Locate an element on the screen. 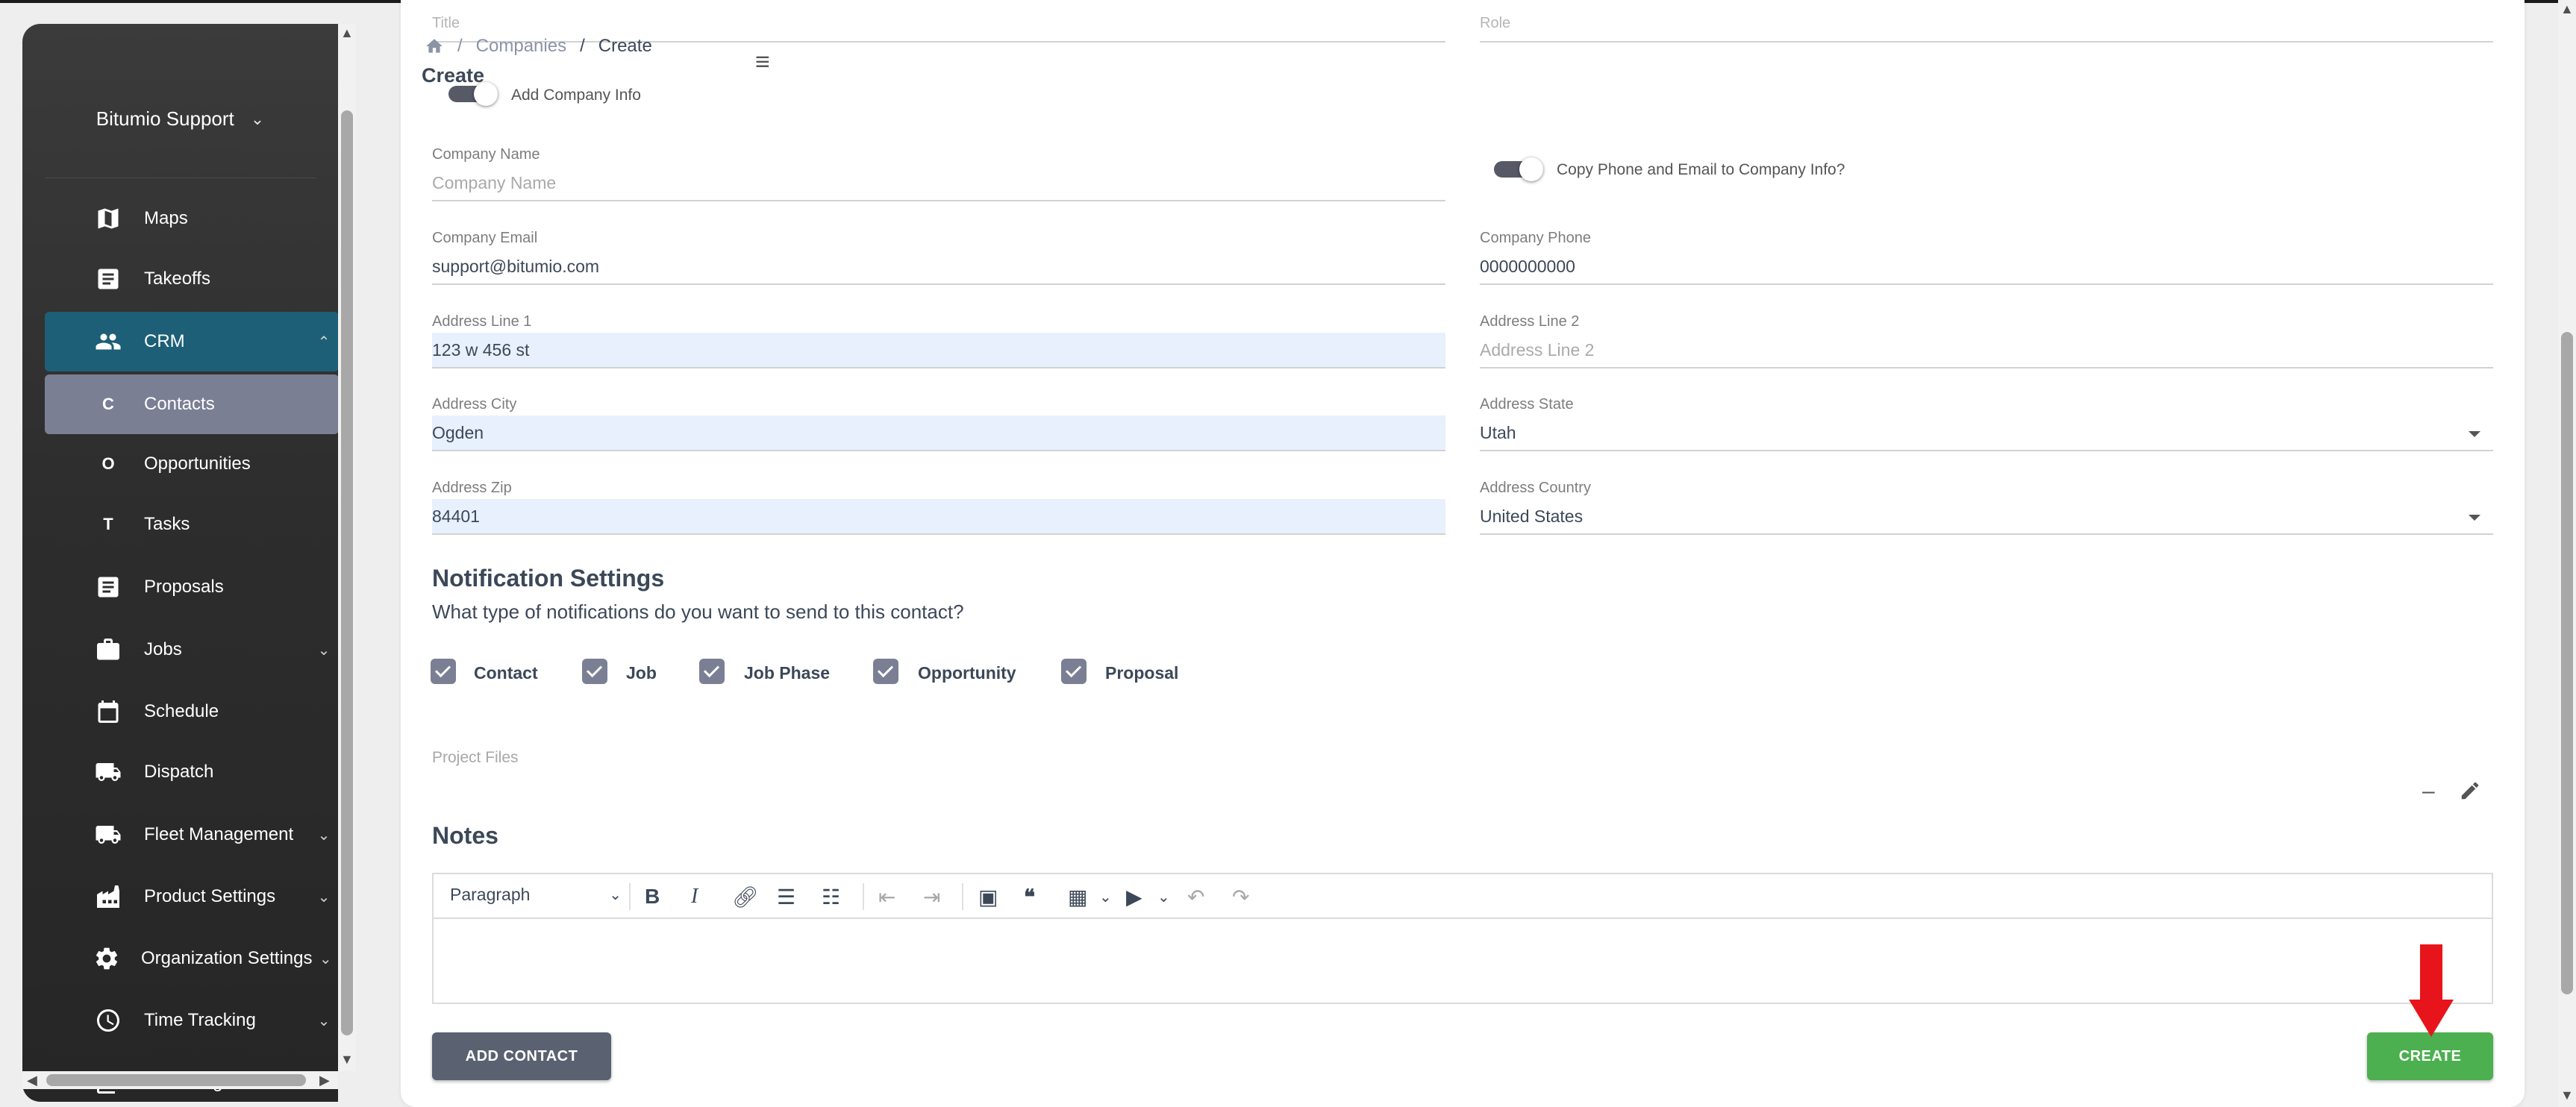  title-field-label: Title is located at coordinates (446, 23).